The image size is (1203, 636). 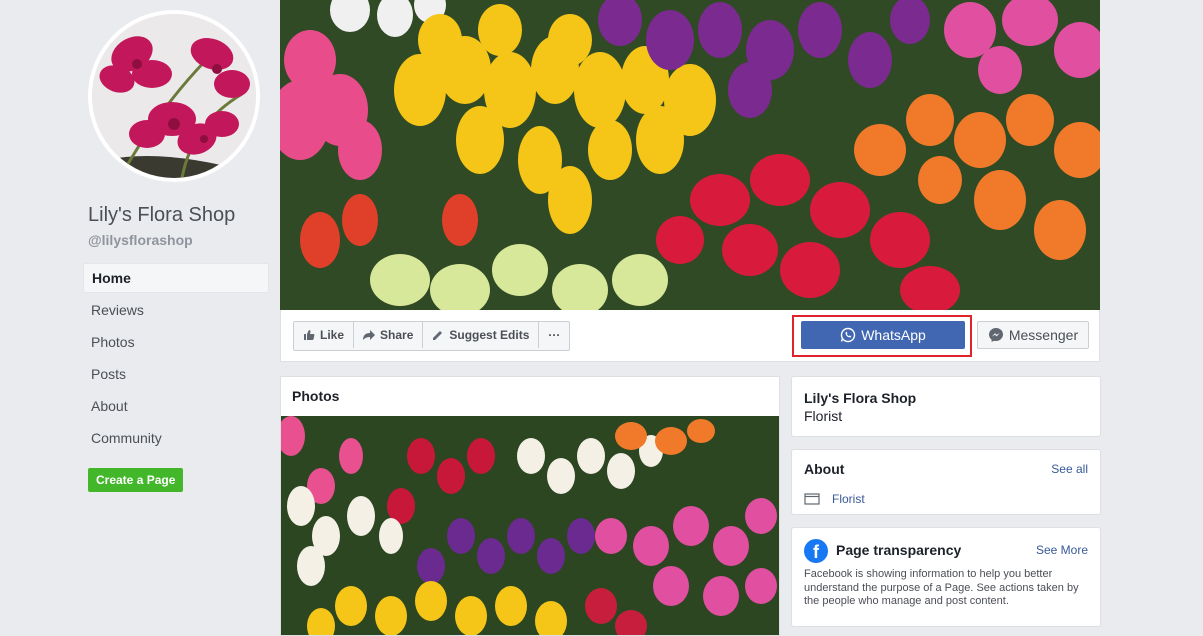 I want to click on photos-title: Photos, so click(x=315, y=396).